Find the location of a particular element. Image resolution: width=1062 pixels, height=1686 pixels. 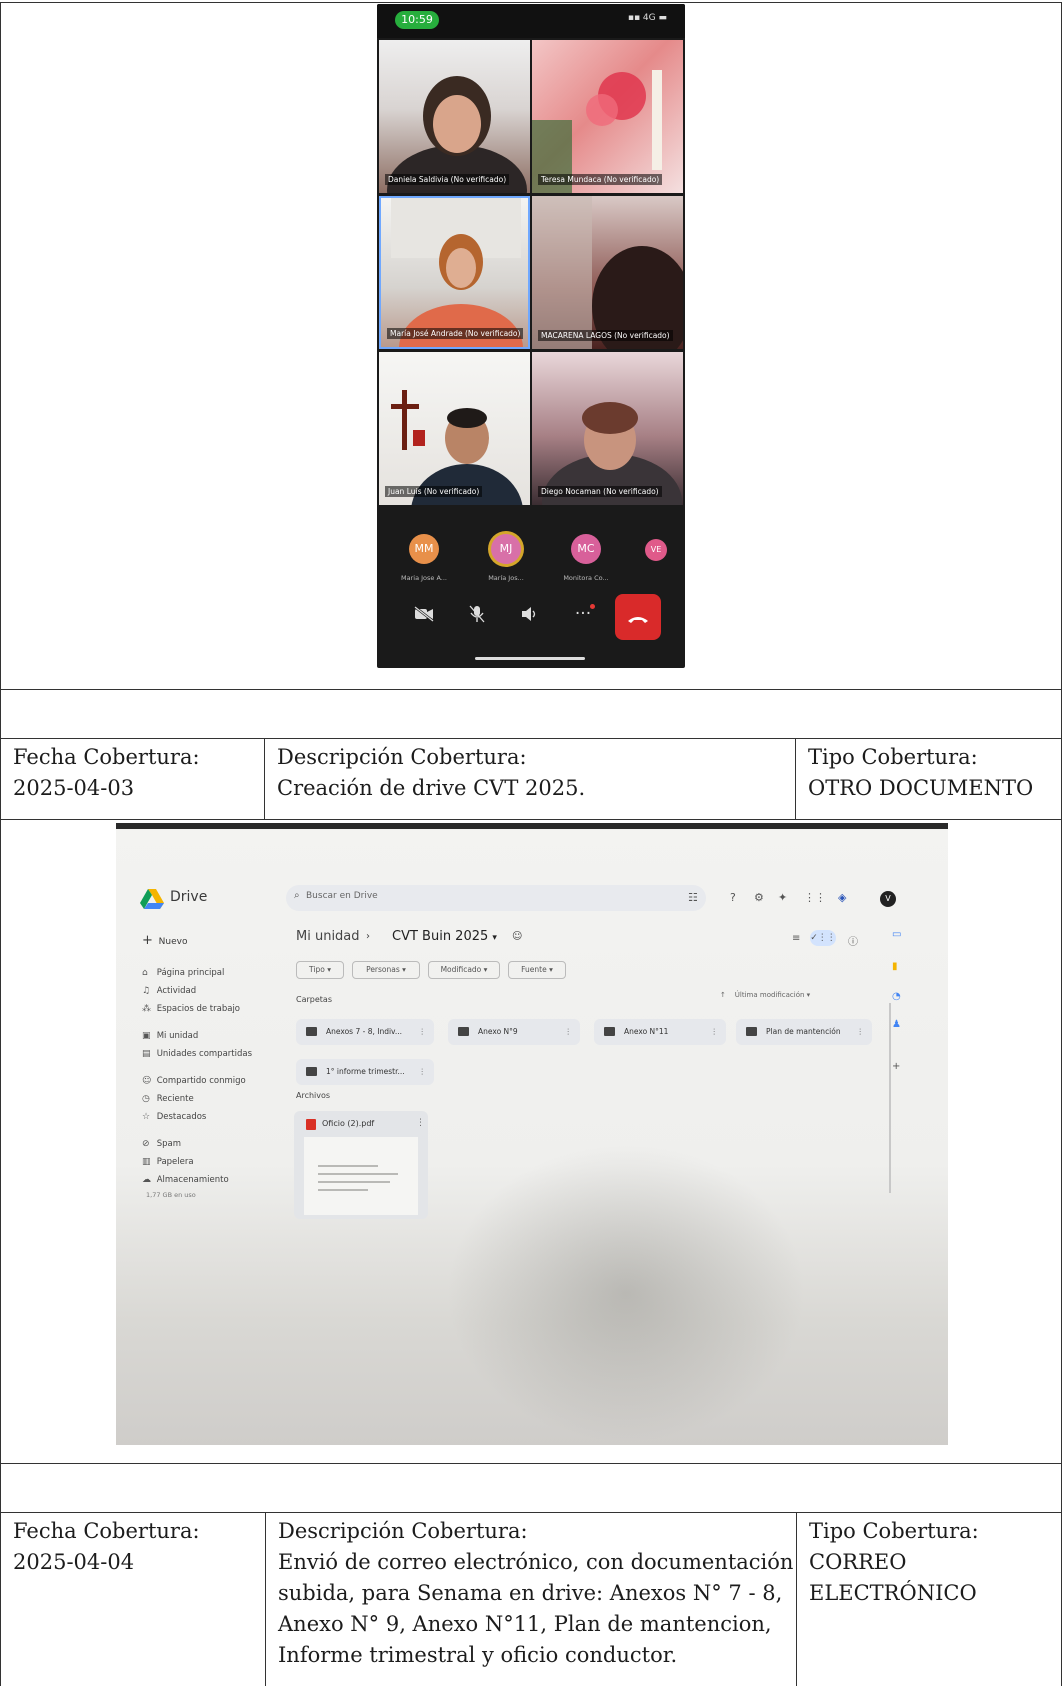

contacts-icon: ♟ is located at coordinates (896, 1024).